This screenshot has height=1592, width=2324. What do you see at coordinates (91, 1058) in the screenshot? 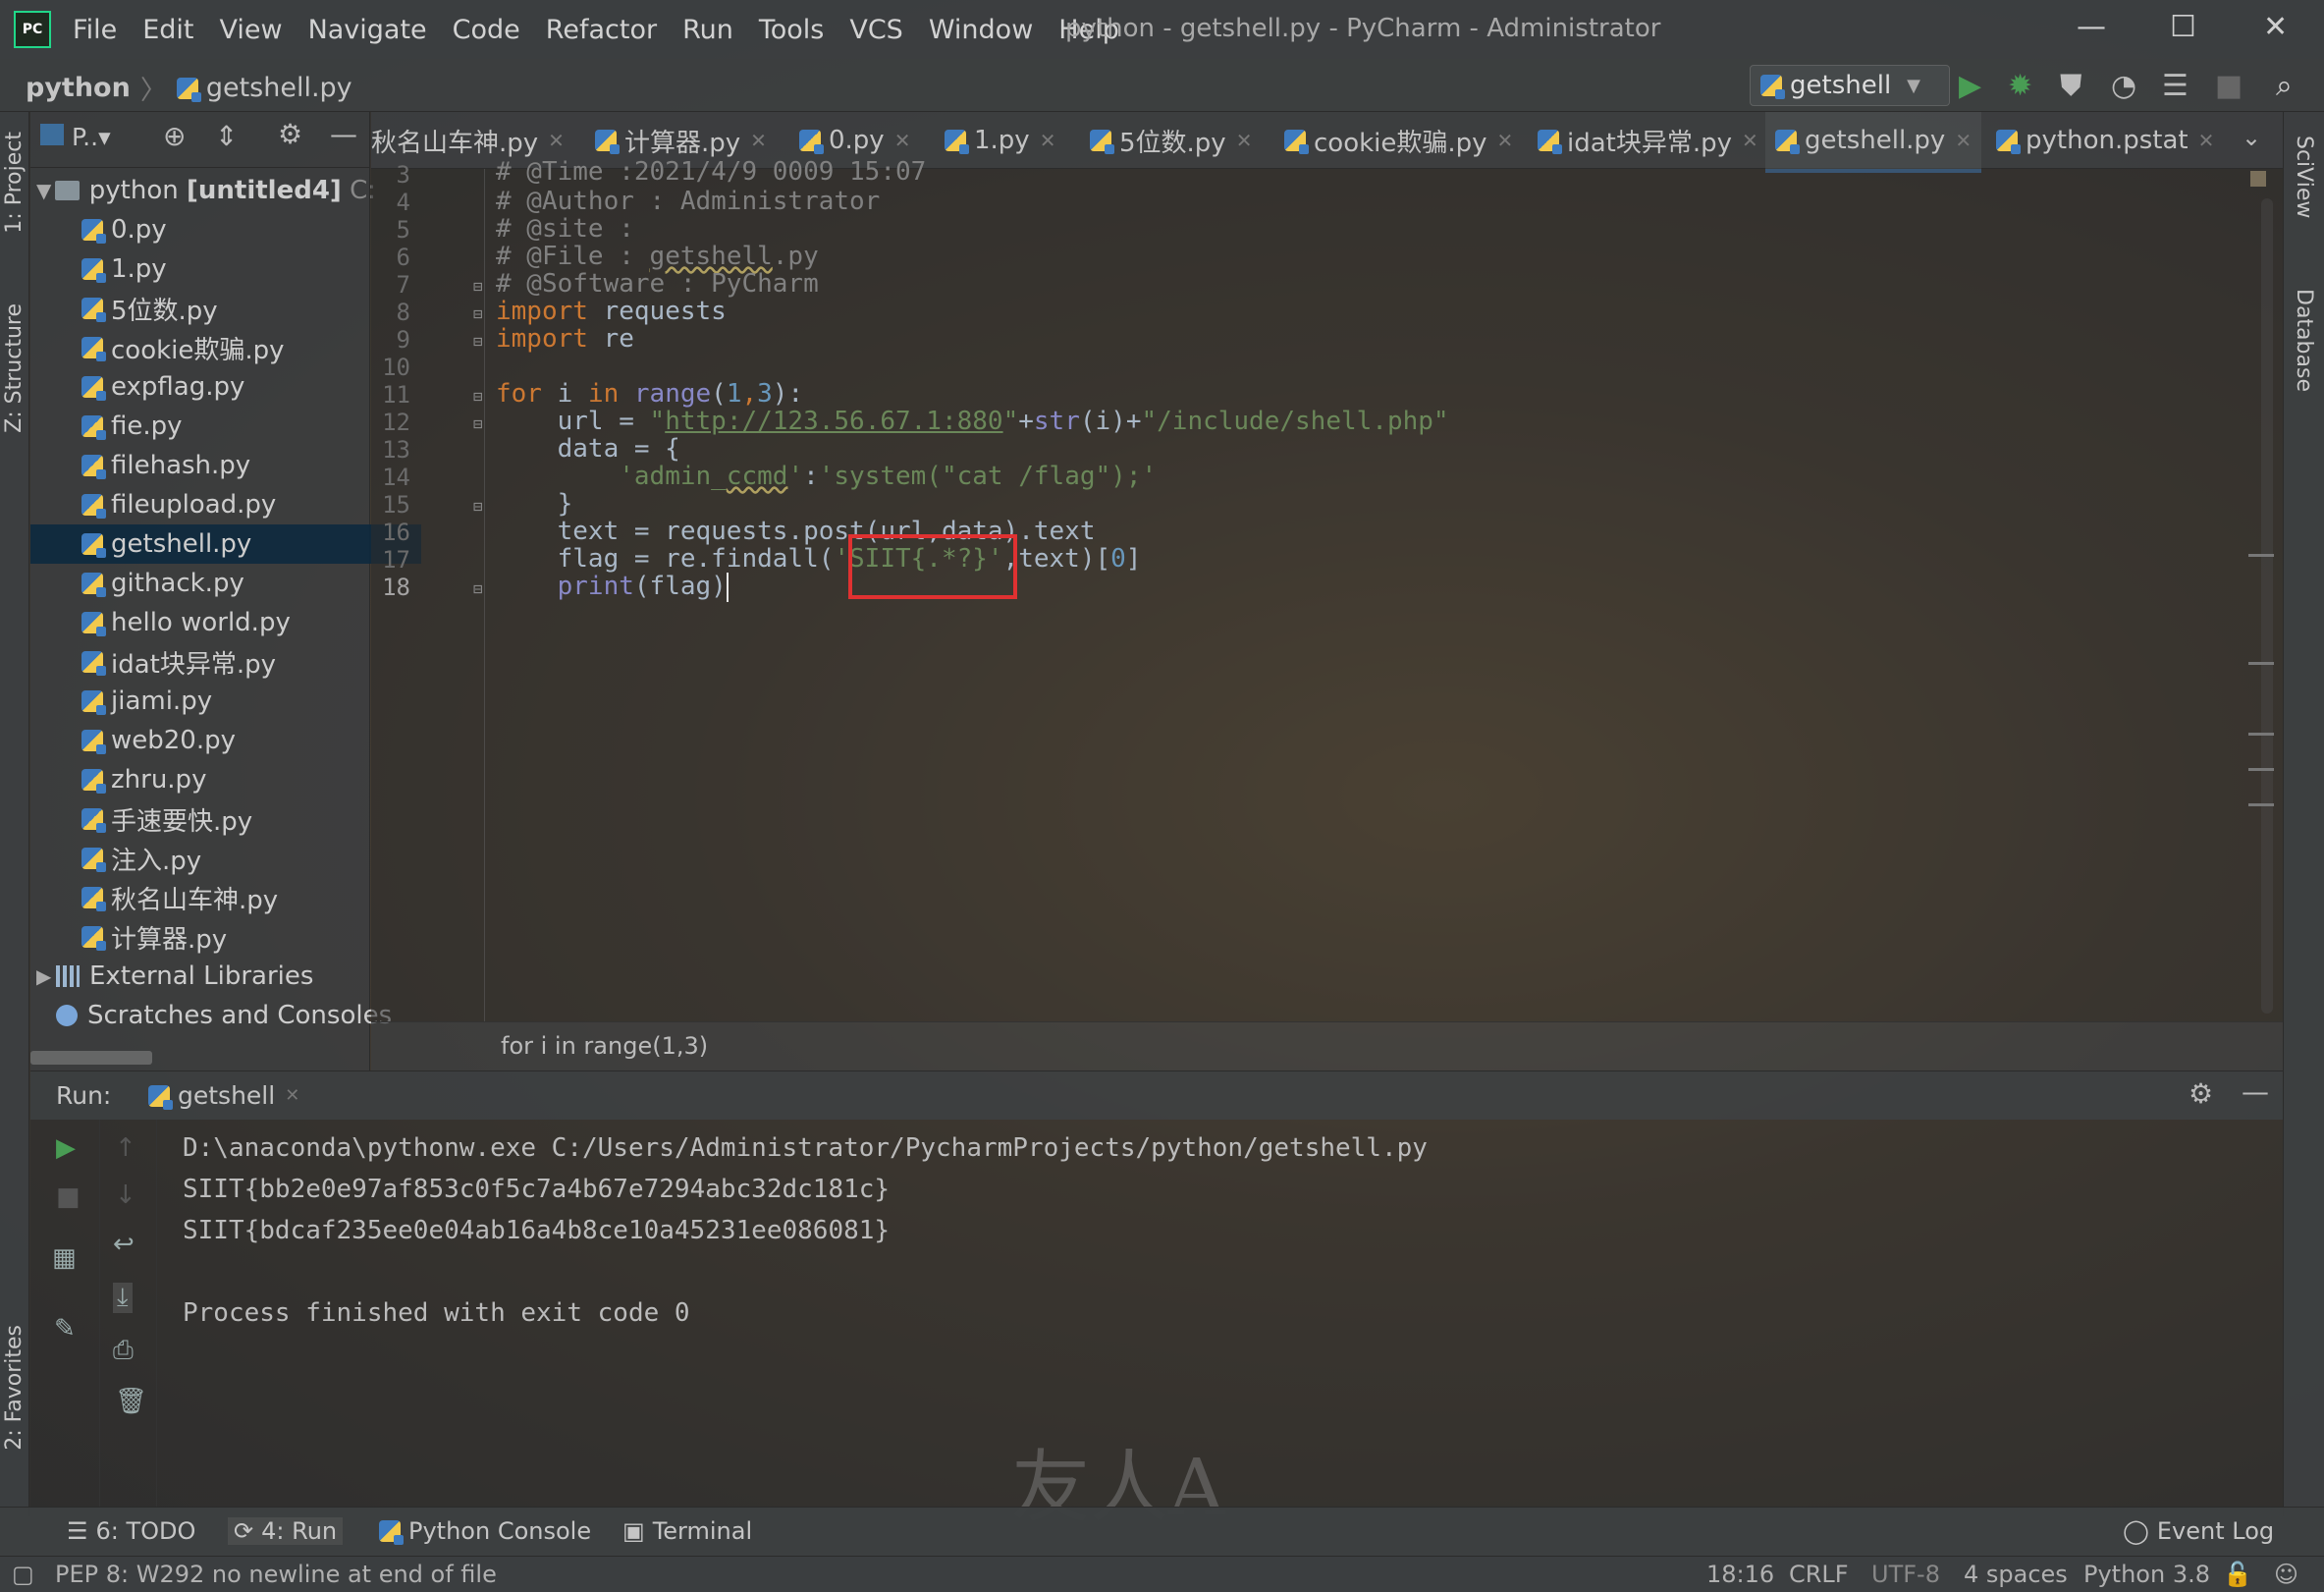
I see `horizontal-scrollbar` at bounding box center [91, 1058].